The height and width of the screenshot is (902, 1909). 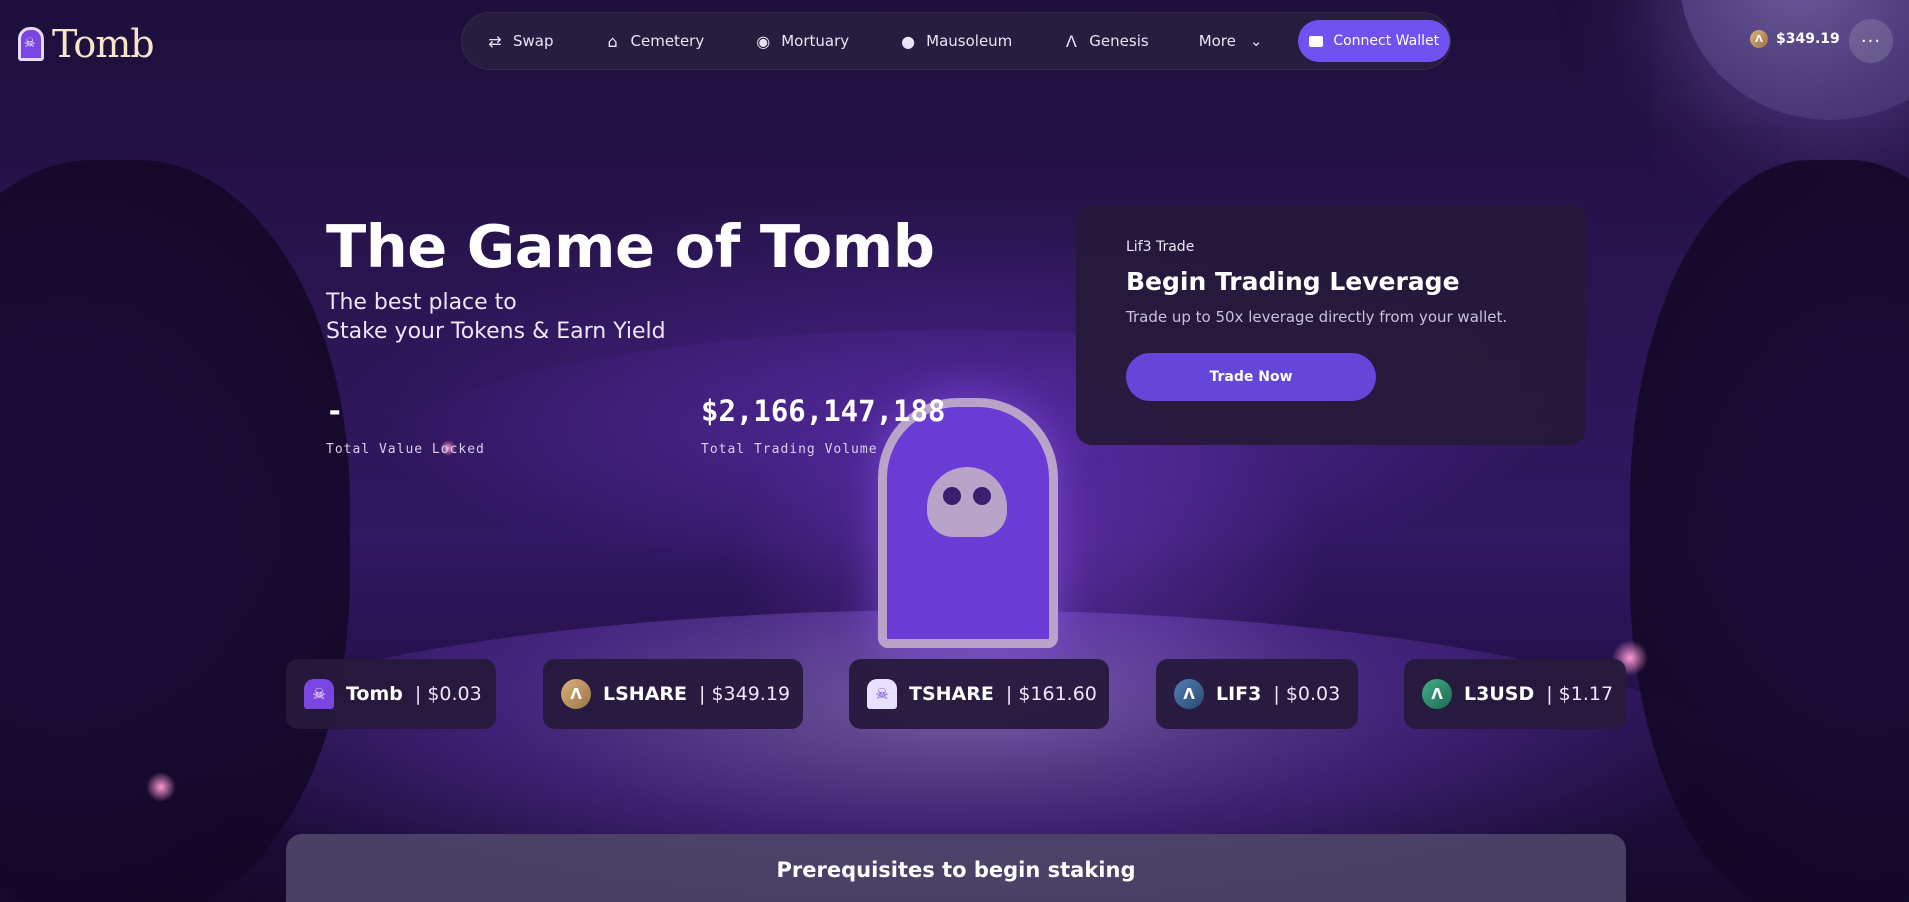 I want to click on cemetery-icon: ⌂, so click(x=612, y=41).